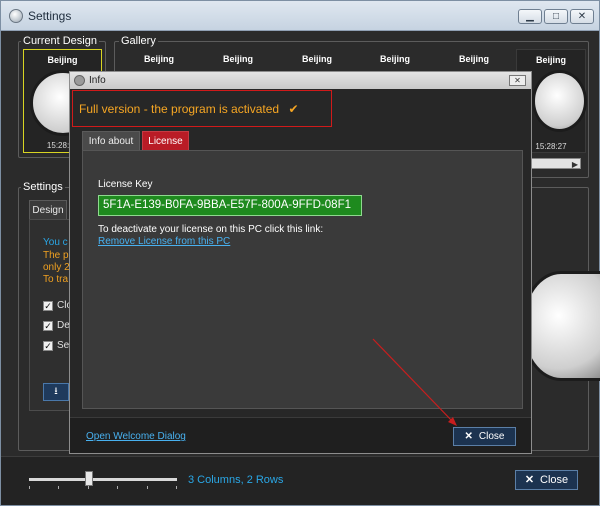 This screenshot has width=600, height=506. Describe the element at coordinates (559, 101) in the screenshot. I see `clock-face-icon` at that location.